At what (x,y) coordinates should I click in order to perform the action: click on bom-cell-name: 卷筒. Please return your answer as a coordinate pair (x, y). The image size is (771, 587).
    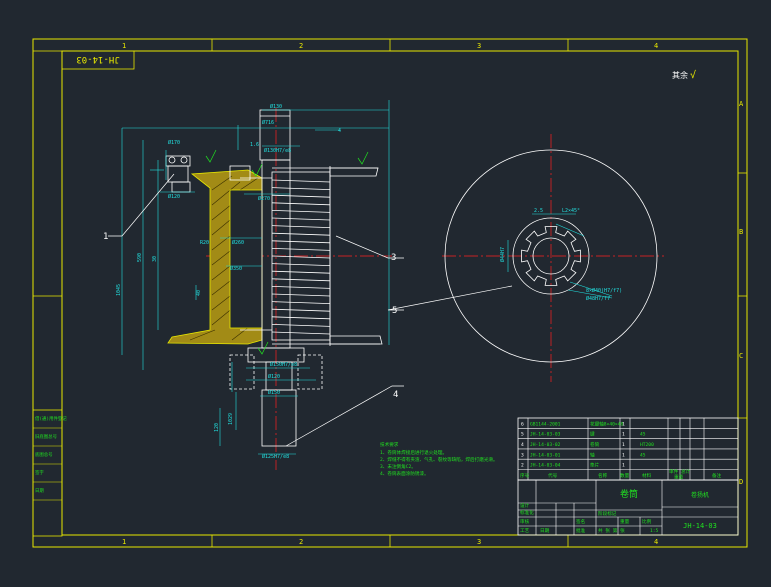
    Looking at the image, I should click on (595, 444).